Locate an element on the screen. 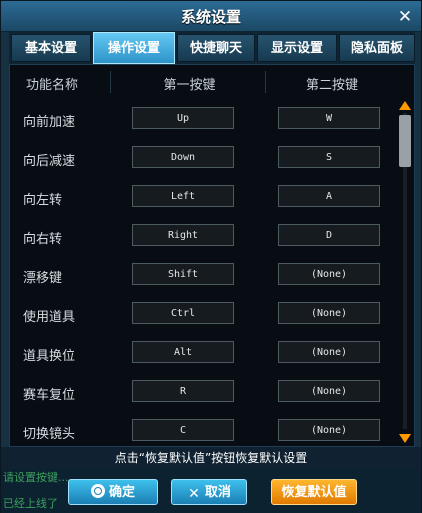  tab-basic-settings: 基本设置 is located at coordinates (51, 48).